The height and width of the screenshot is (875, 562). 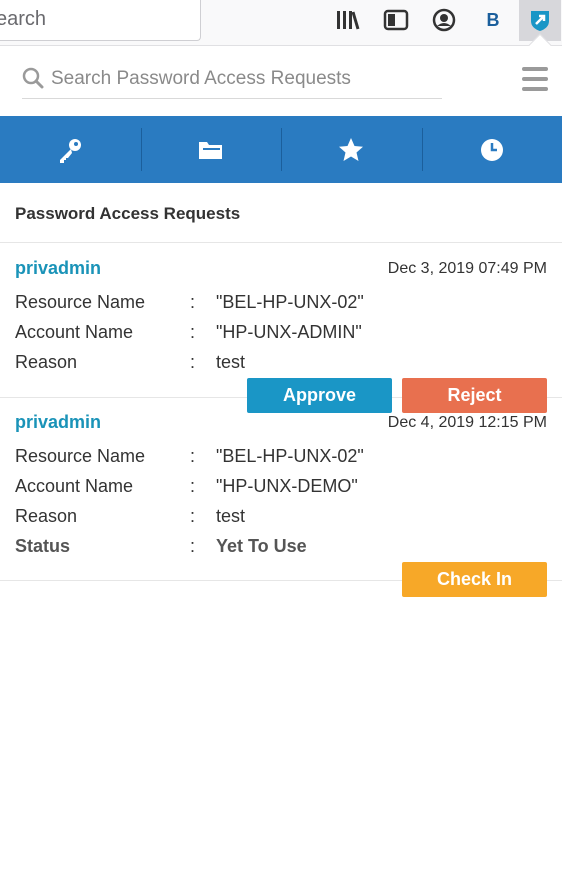 I want to click on bold-b-icon: B, so click(x=493, y=20).